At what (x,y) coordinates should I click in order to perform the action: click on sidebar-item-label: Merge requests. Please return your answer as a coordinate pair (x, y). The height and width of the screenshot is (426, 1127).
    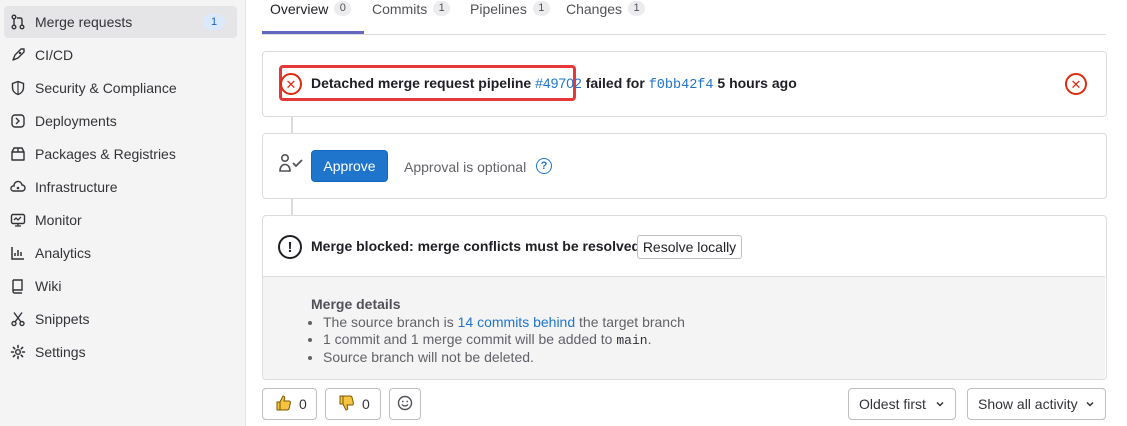
    Looking at the image, I should click on (84, 22).